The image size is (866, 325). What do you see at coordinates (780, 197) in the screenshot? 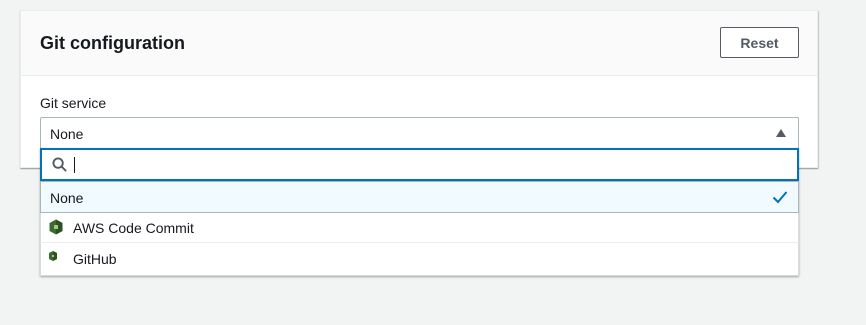
I see `check-icon` at bounding box center [780, 197].